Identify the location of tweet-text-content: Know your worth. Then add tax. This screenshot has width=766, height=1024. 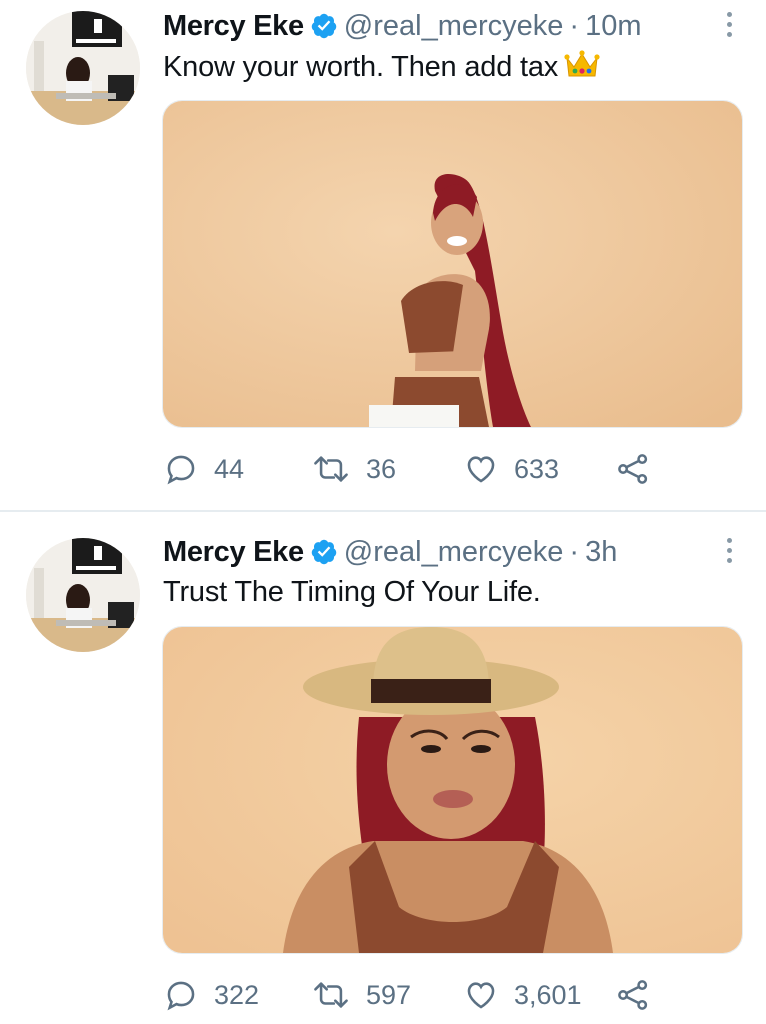
(361, 67).